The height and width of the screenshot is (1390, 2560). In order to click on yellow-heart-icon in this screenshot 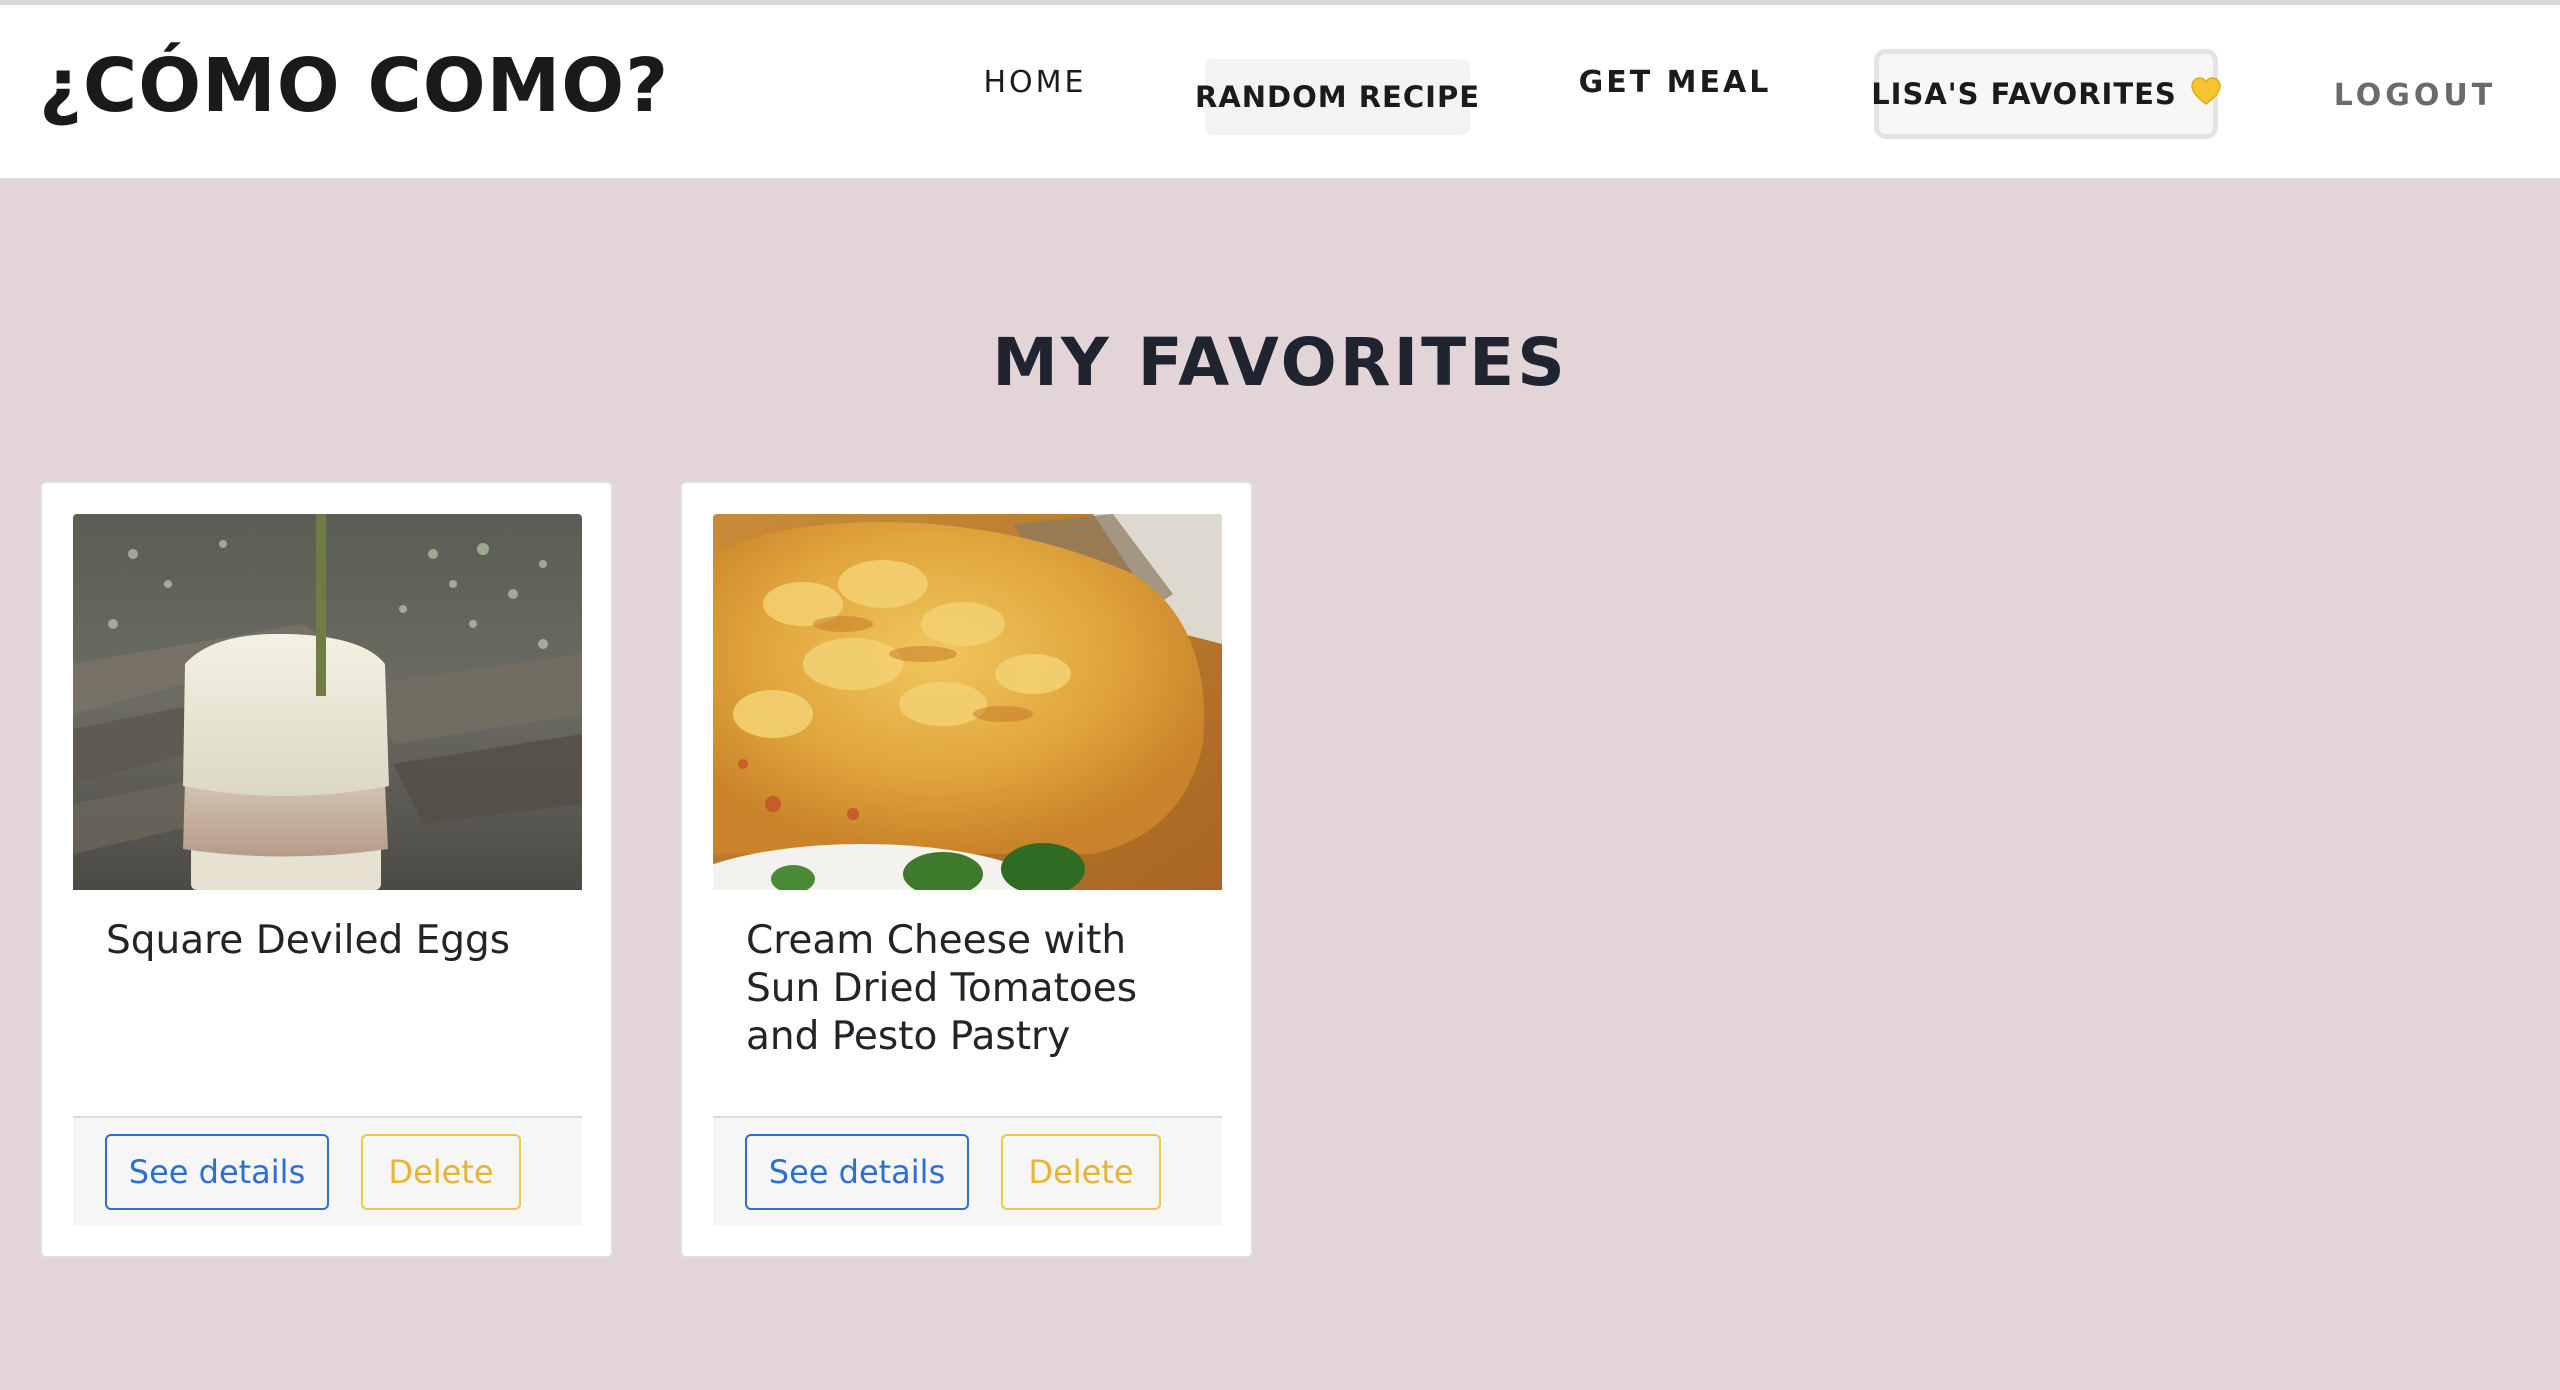, I will do `click(2206, 94)`.